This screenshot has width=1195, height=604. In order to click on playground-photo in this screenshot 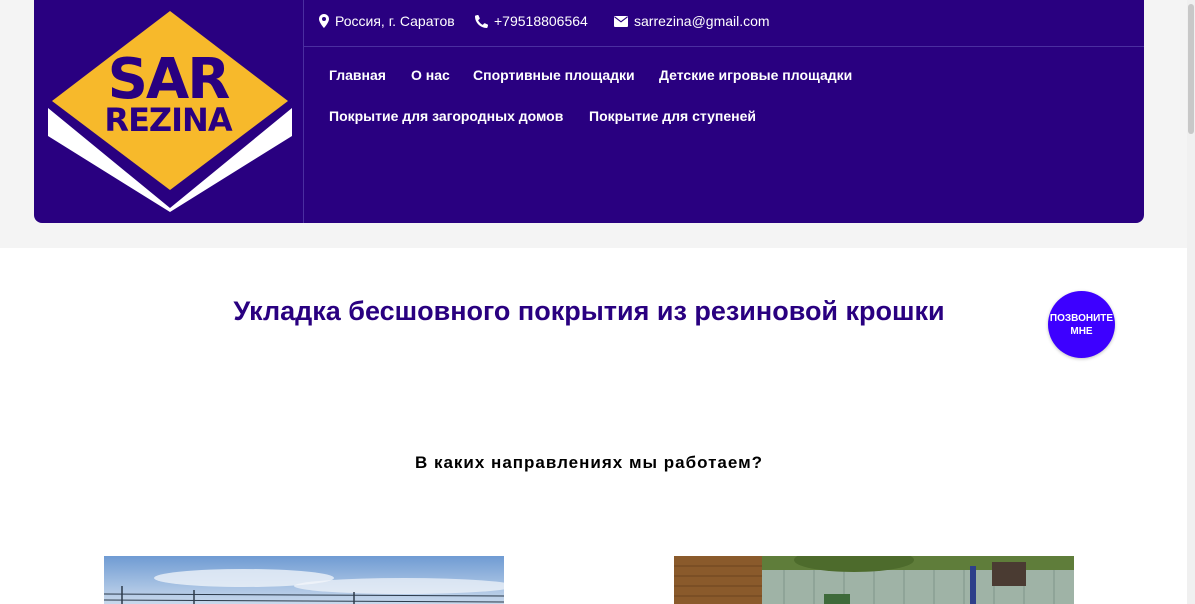, I will do `click(874, 580)`.